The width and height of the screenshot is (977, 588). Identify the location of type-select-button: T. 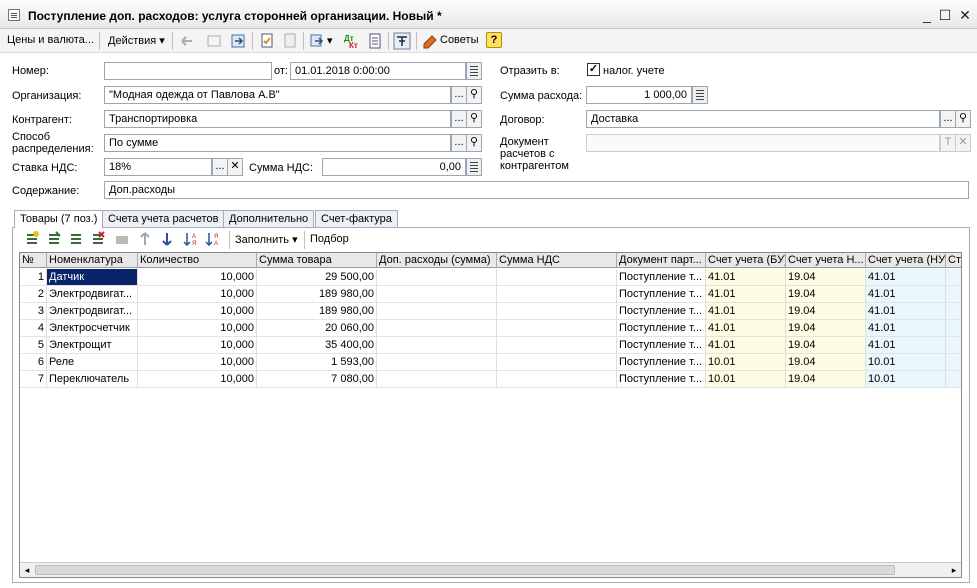
(948, 143).